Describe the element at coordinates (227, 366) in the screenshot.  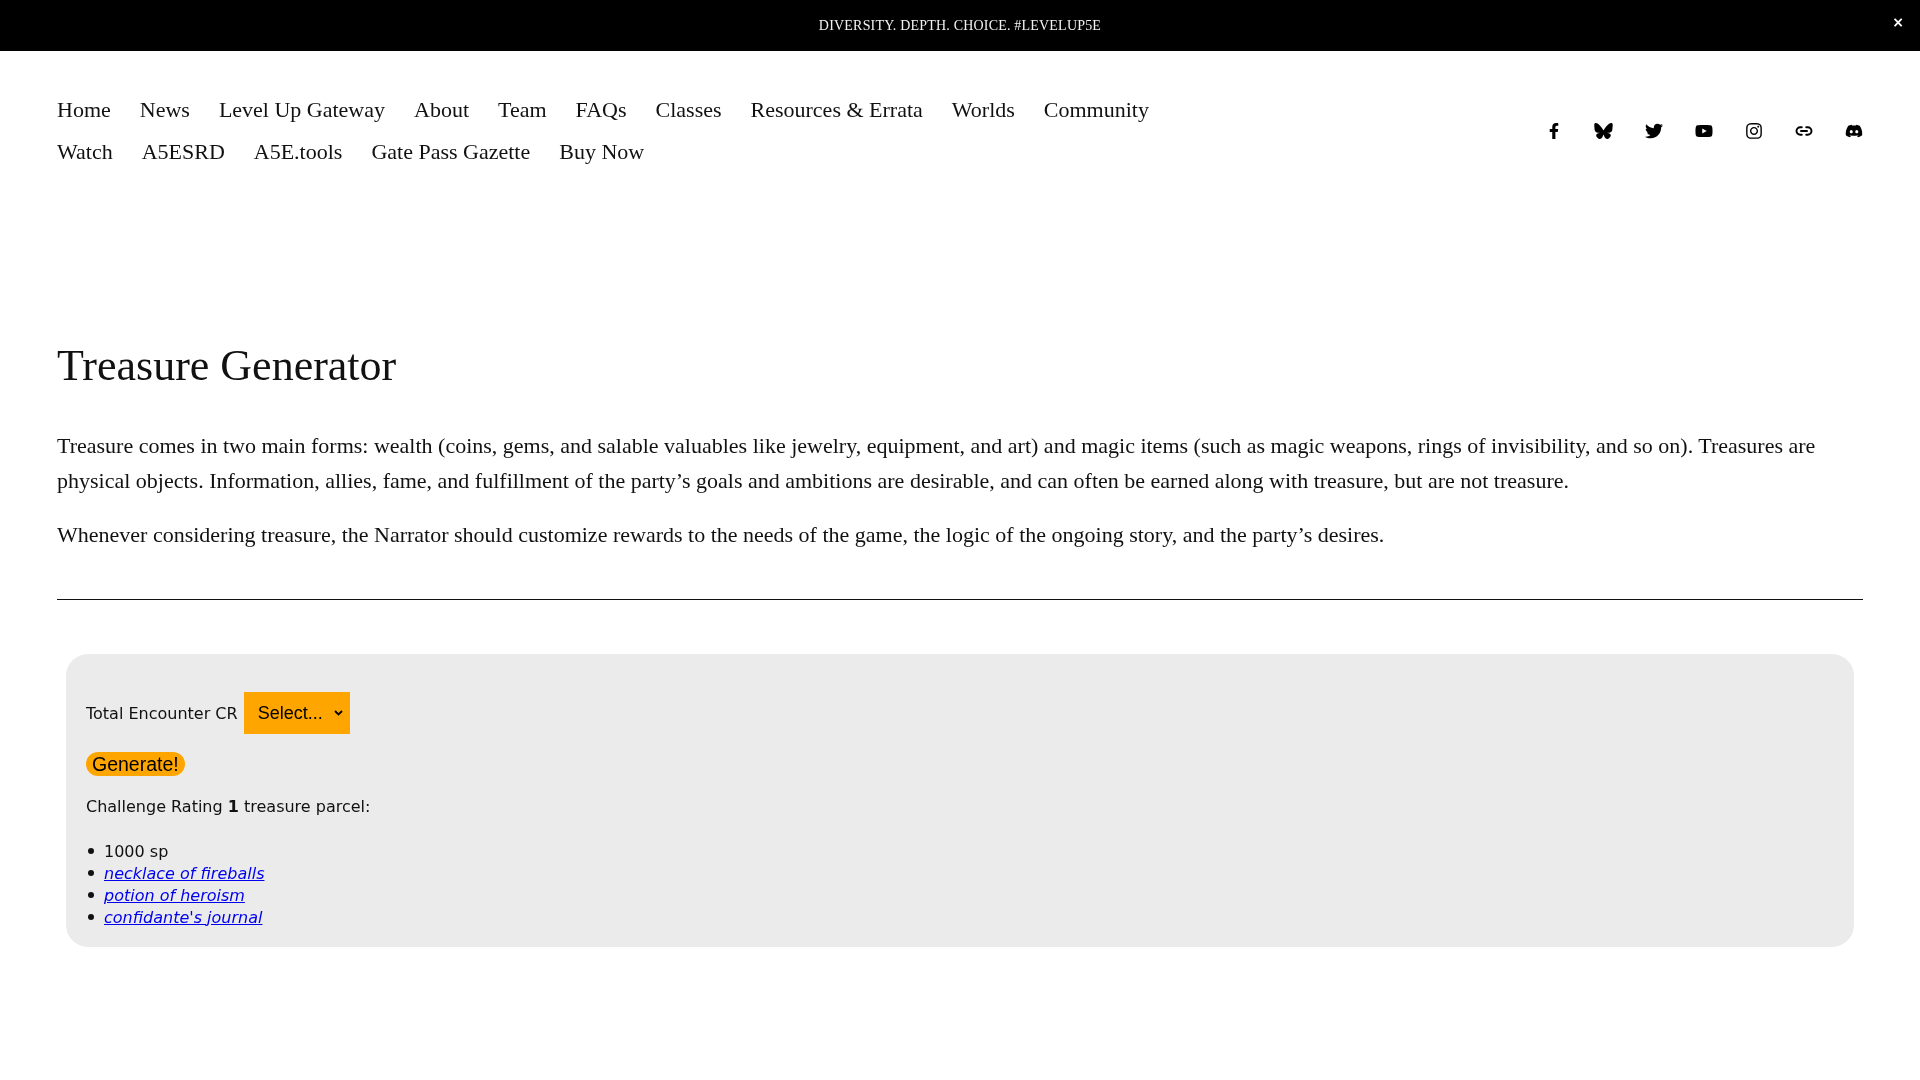
I see `page-title: Treasure Generator` at that location.